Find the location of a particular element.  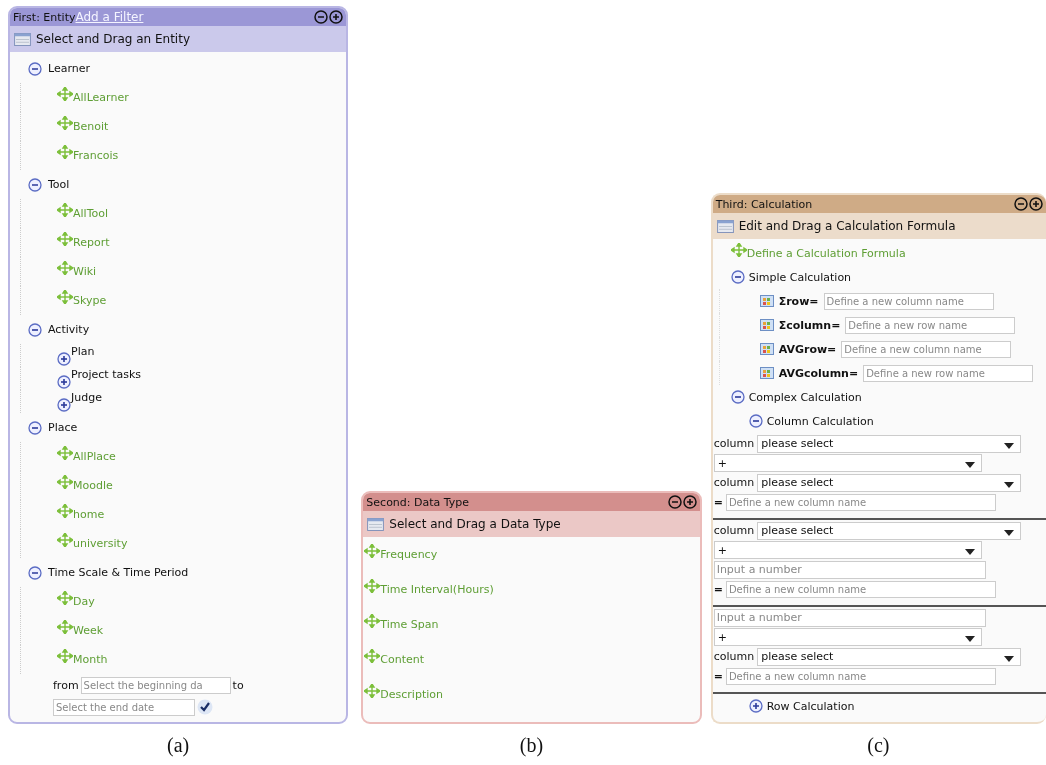

draggable-item: Frequency is located at coordinates (409, 554).